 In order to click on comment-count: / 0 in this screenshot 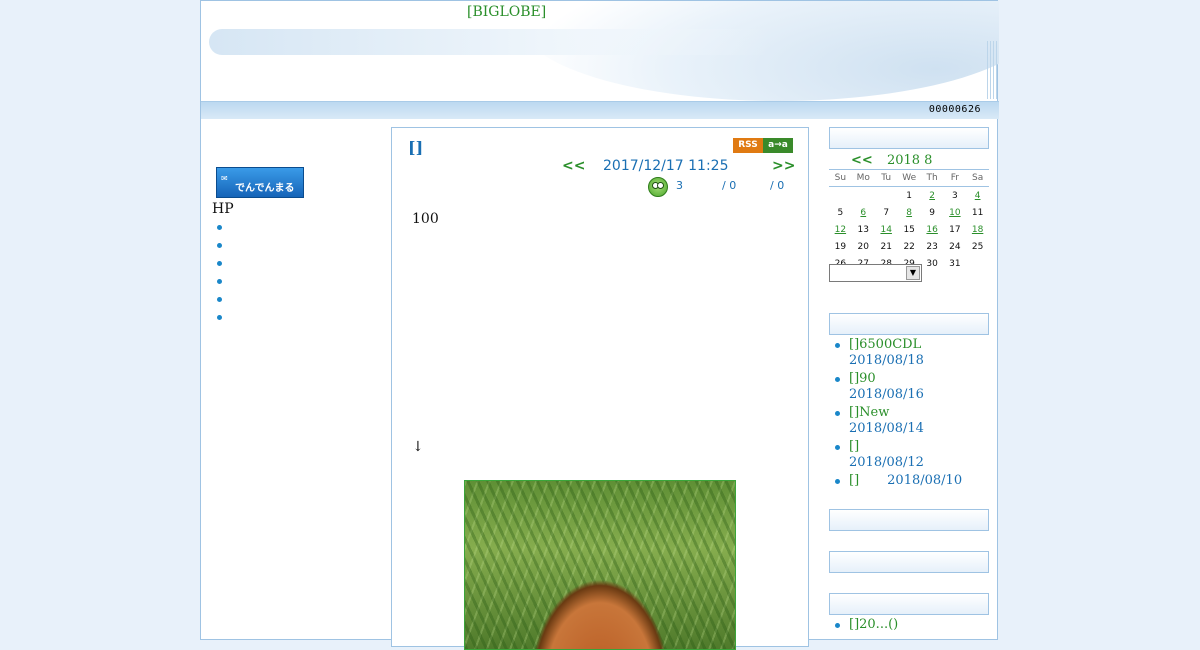, I will do `click(729, 185)`.